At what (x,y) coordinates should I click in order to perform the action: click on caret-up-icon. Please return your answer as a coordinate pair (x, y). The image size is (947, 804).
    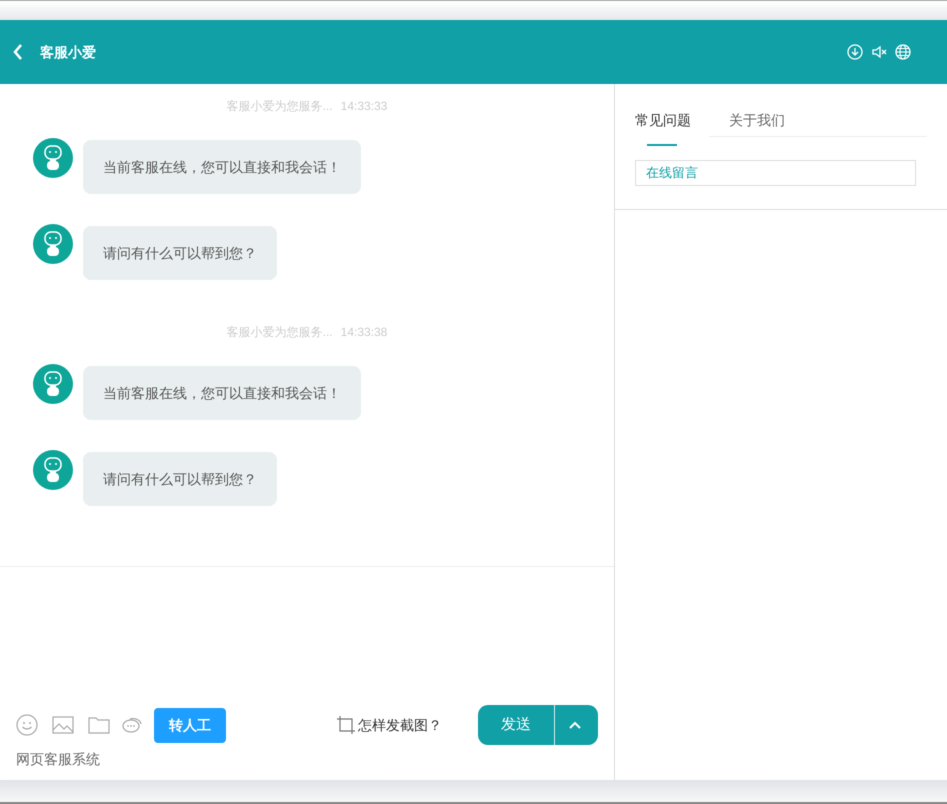
    Looking at the image, I should click on (575, 725).